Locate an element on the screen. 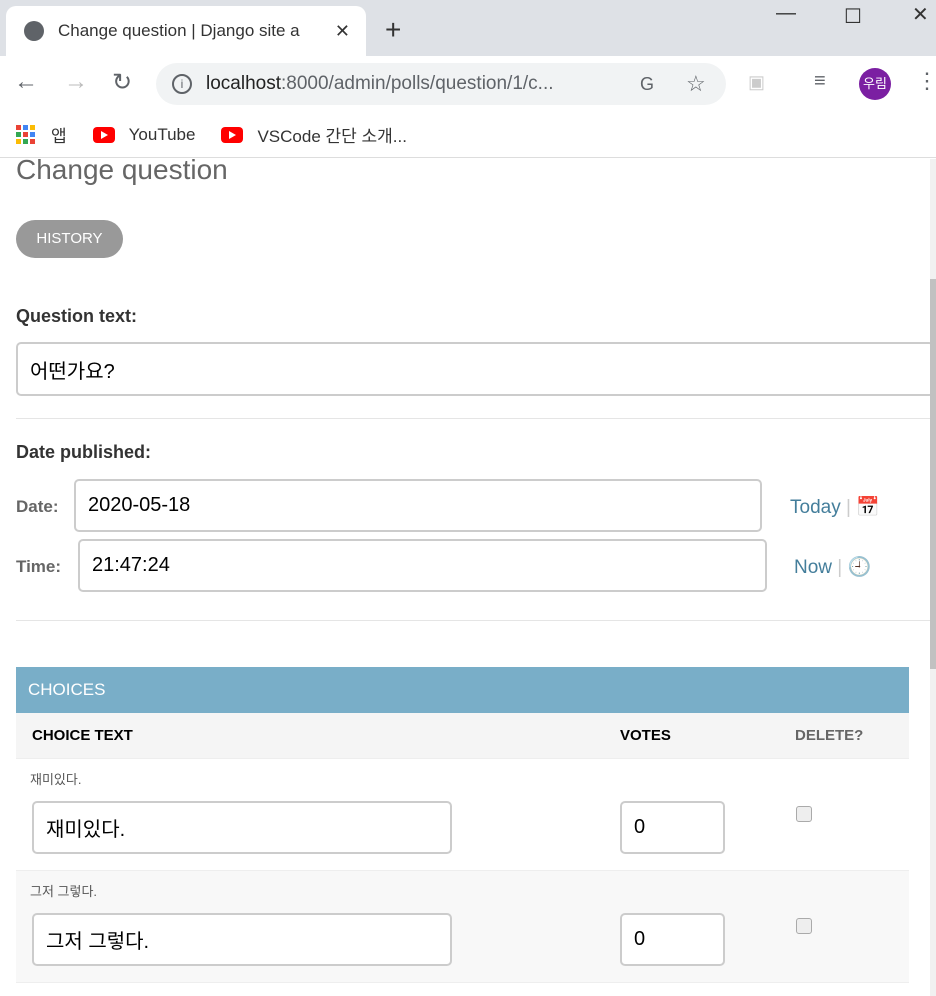 Image resolution: width=936 pixels, height=996 pixels. now-label: Now is located at coordinates (813, 567).